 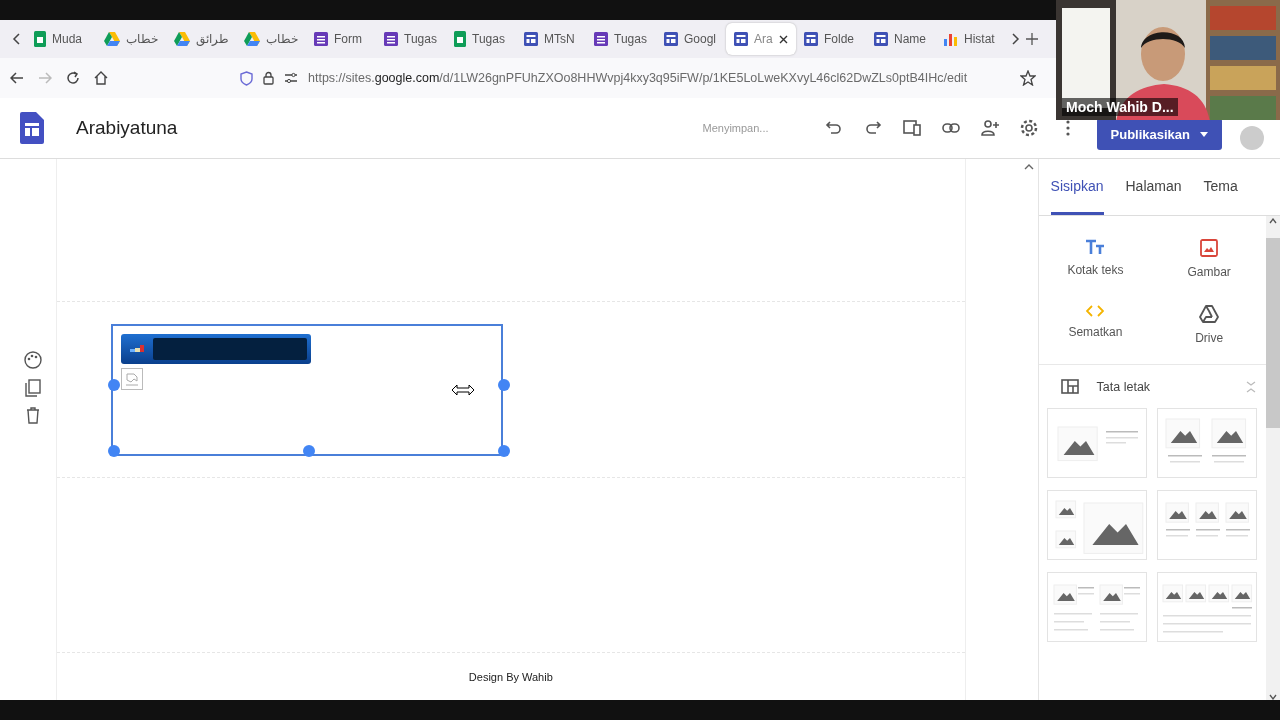 What do you see at coordinates (462, 390) in the screenshot?
I see `resize-cursor-icon` at bounding box center [462, 390].